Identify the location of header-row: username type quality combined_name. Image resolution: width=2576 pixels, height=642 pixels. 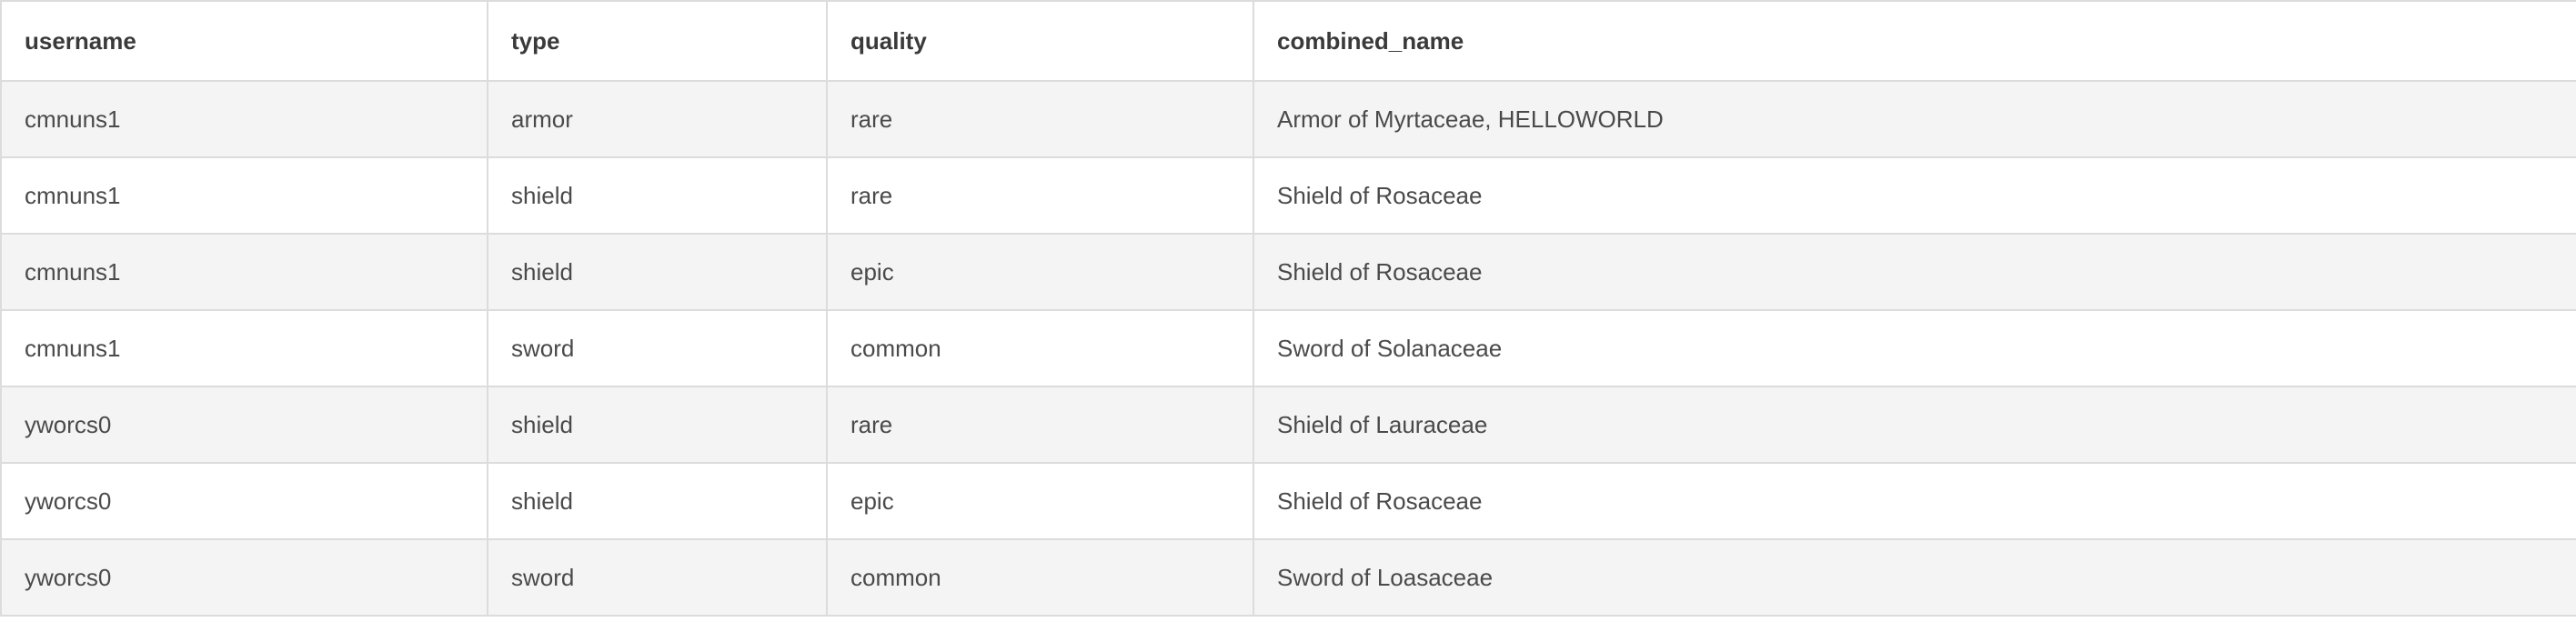
(1288, 41).